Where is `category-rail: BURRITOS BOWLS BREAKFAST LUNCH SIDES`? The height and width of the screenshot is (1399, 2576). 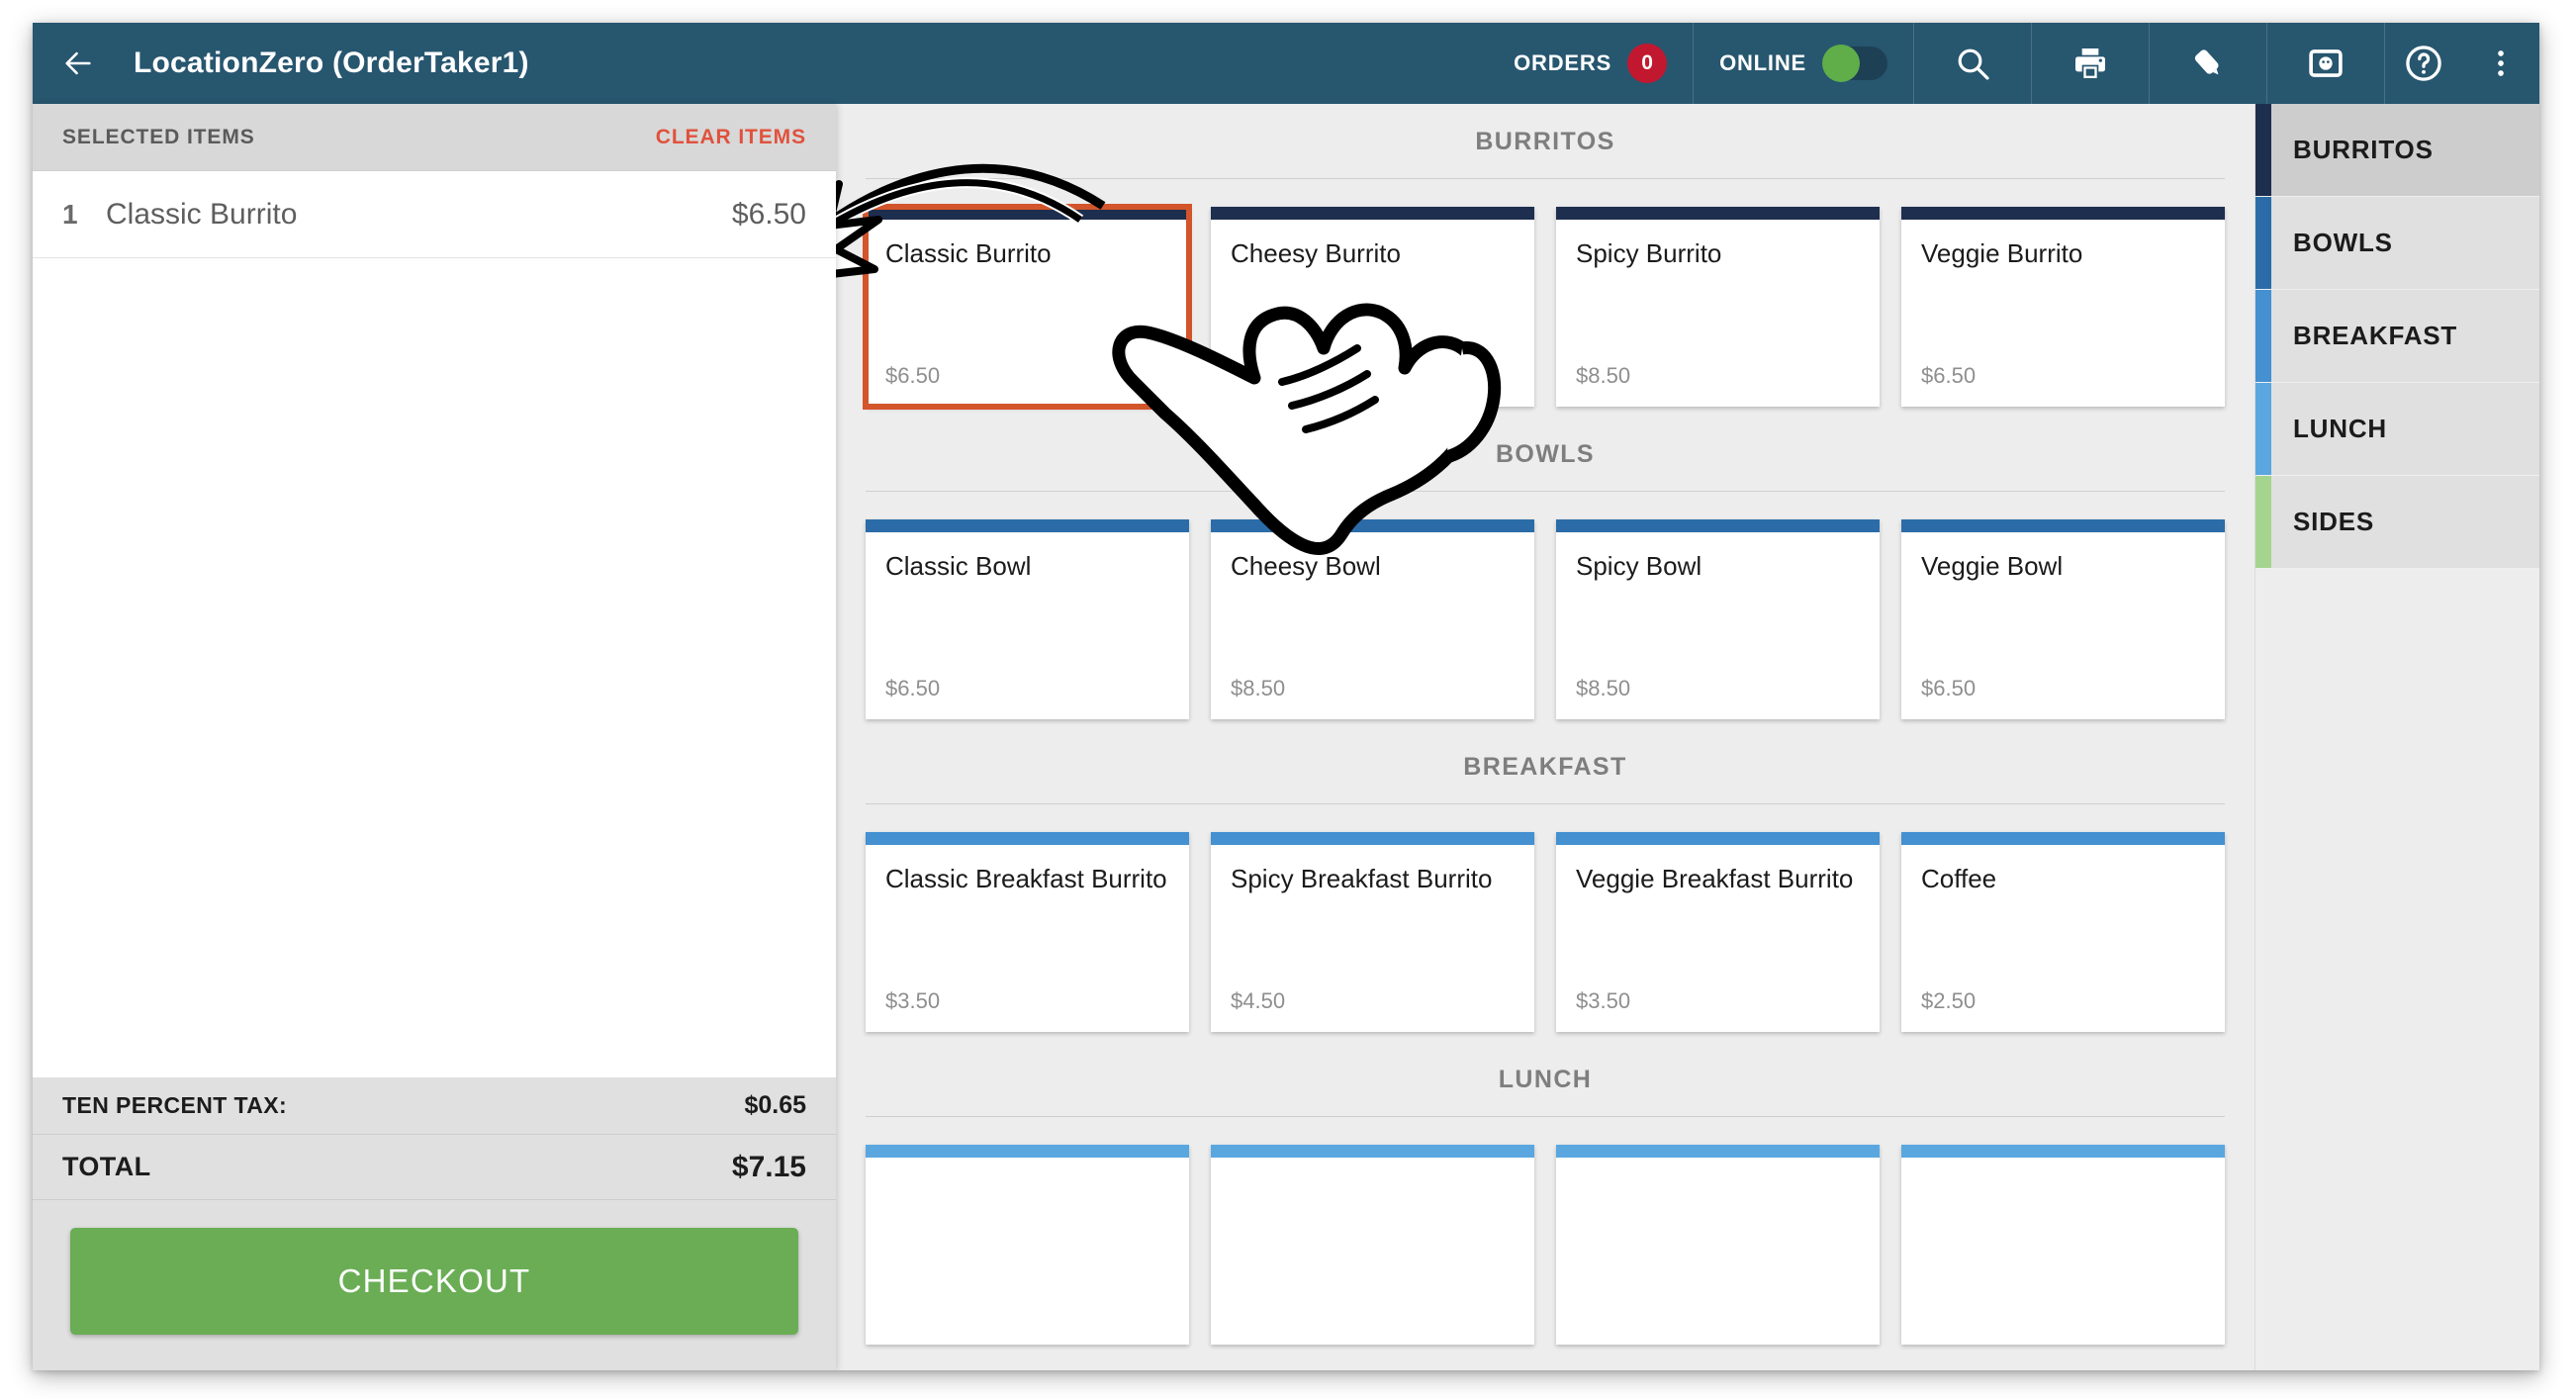 category-rail: BURRITOS BOWLS BREAKFAST LUNCH SIDES is located at coordinates (2397, 737).